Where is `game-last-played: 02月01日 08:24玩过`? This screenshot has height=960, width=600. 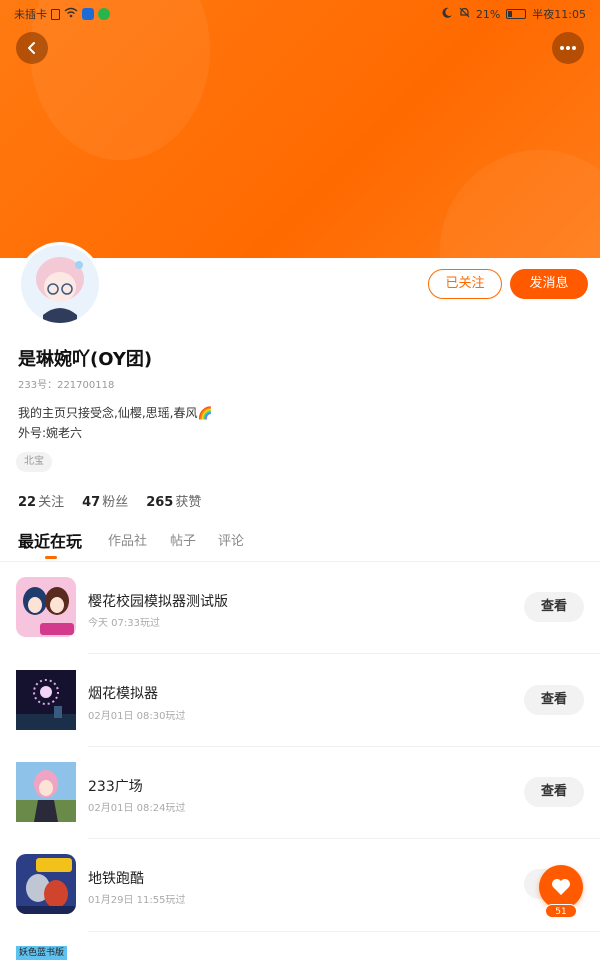 game-last-played: 02月01日 08:24玩过 is located at coordinates (137, 808).